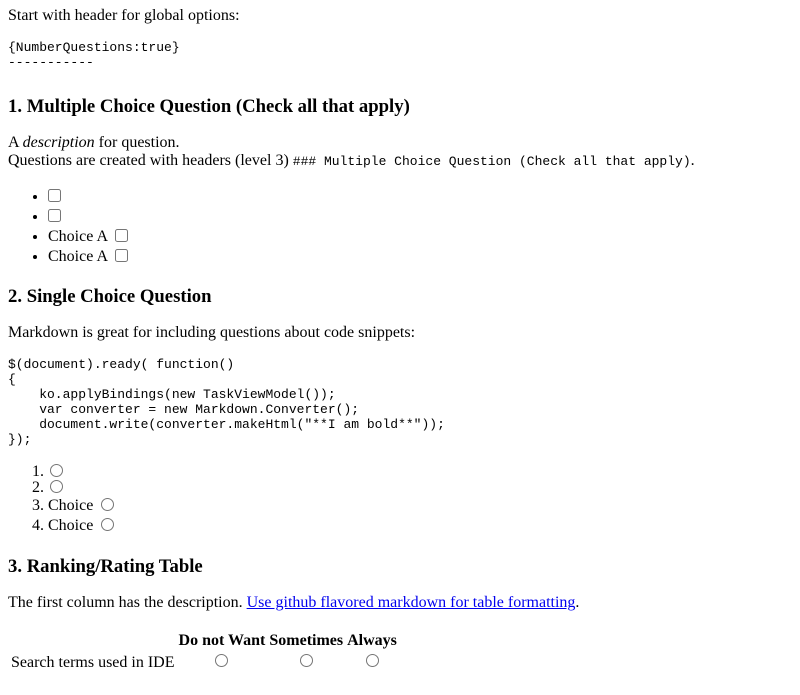  I want to click on question-2-options: Choice Choice, so click(400, 500).